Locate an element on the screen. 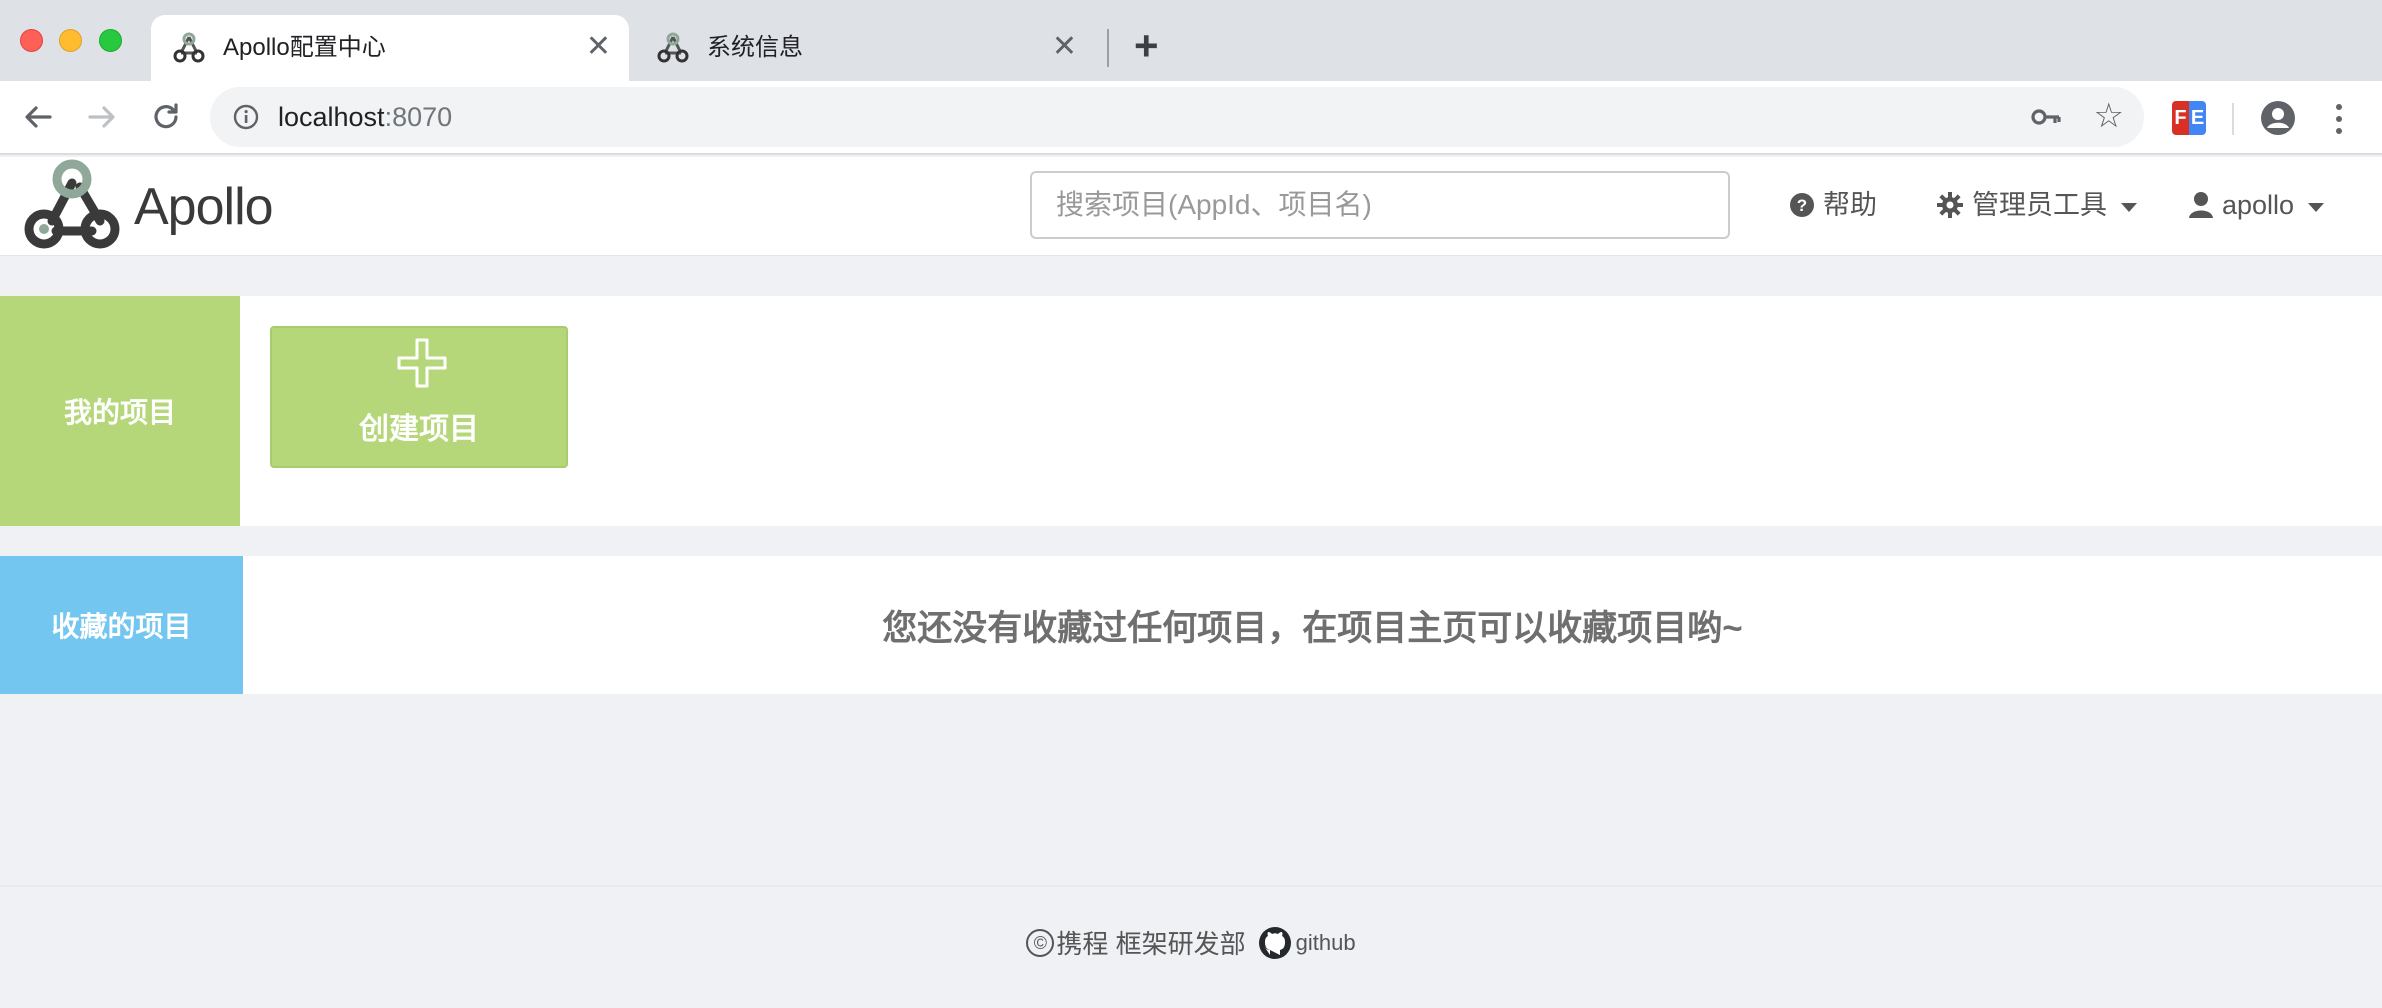 The width and height of the screenshot is (2382, 1008). create-project-label: 创建项目 is located at coordinates (419, 429).